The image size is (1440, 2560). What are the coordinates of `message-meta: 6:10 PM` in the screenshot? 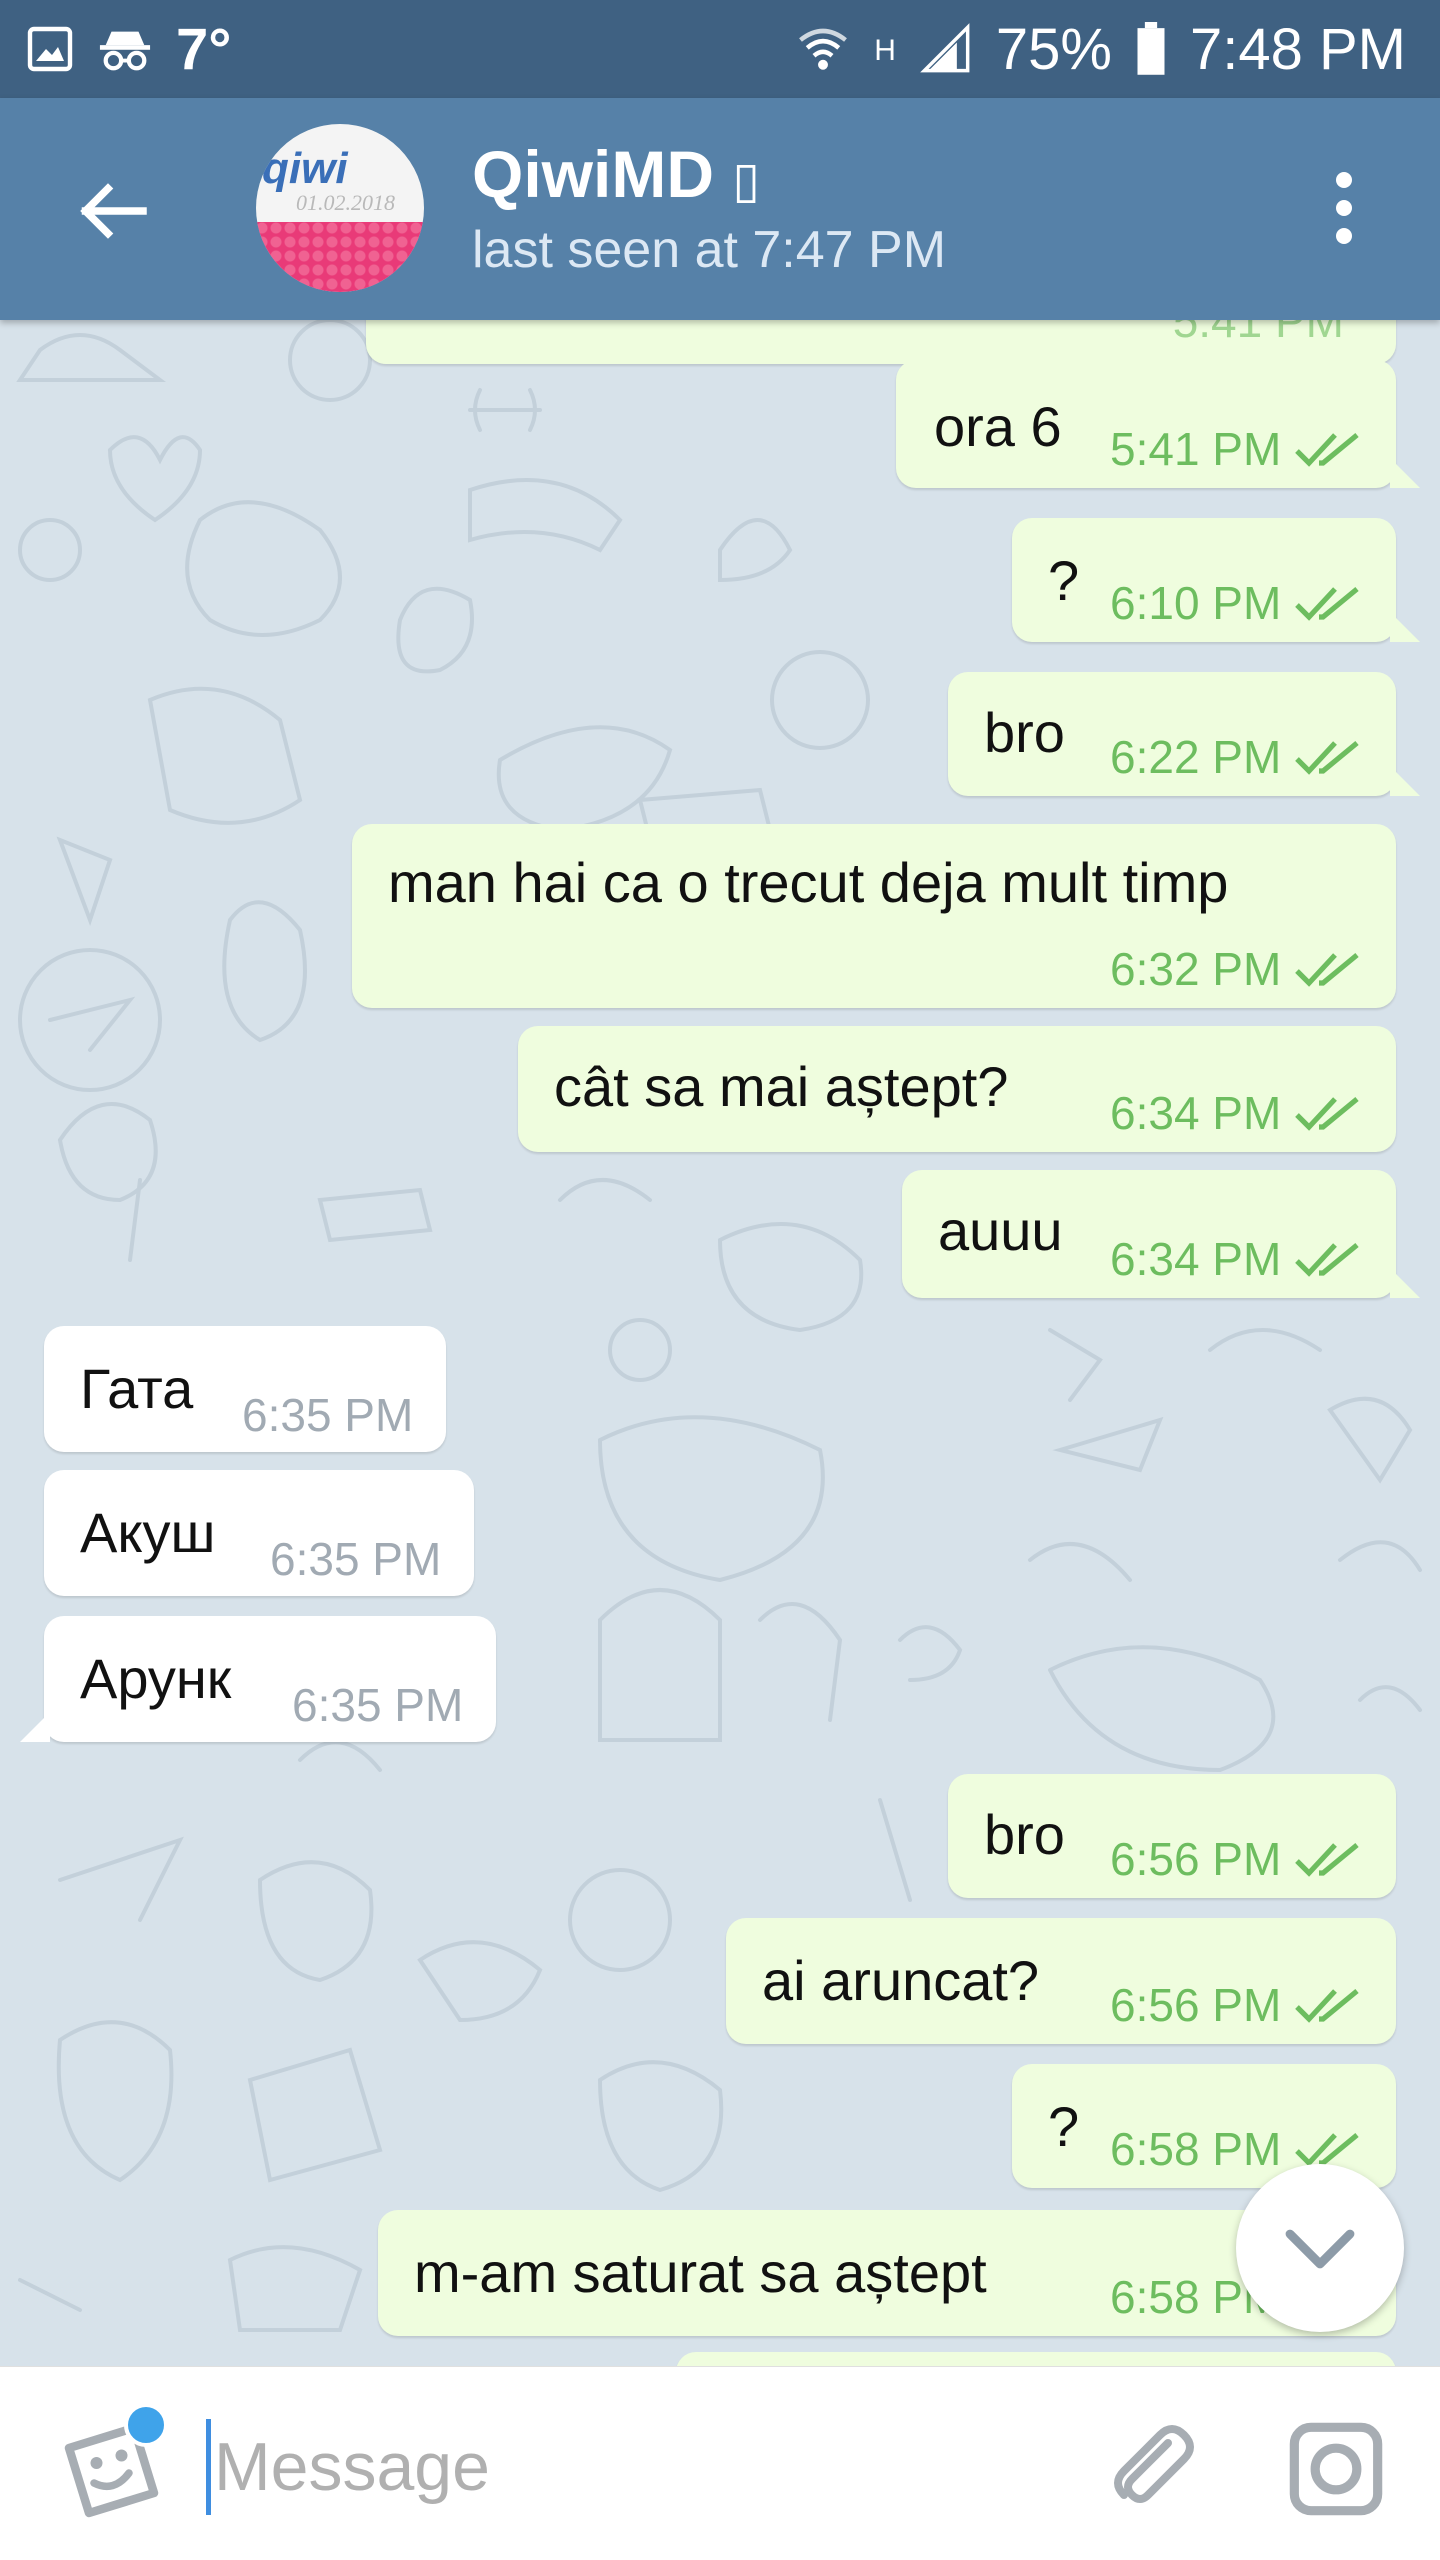 It's located at (1235, 603).